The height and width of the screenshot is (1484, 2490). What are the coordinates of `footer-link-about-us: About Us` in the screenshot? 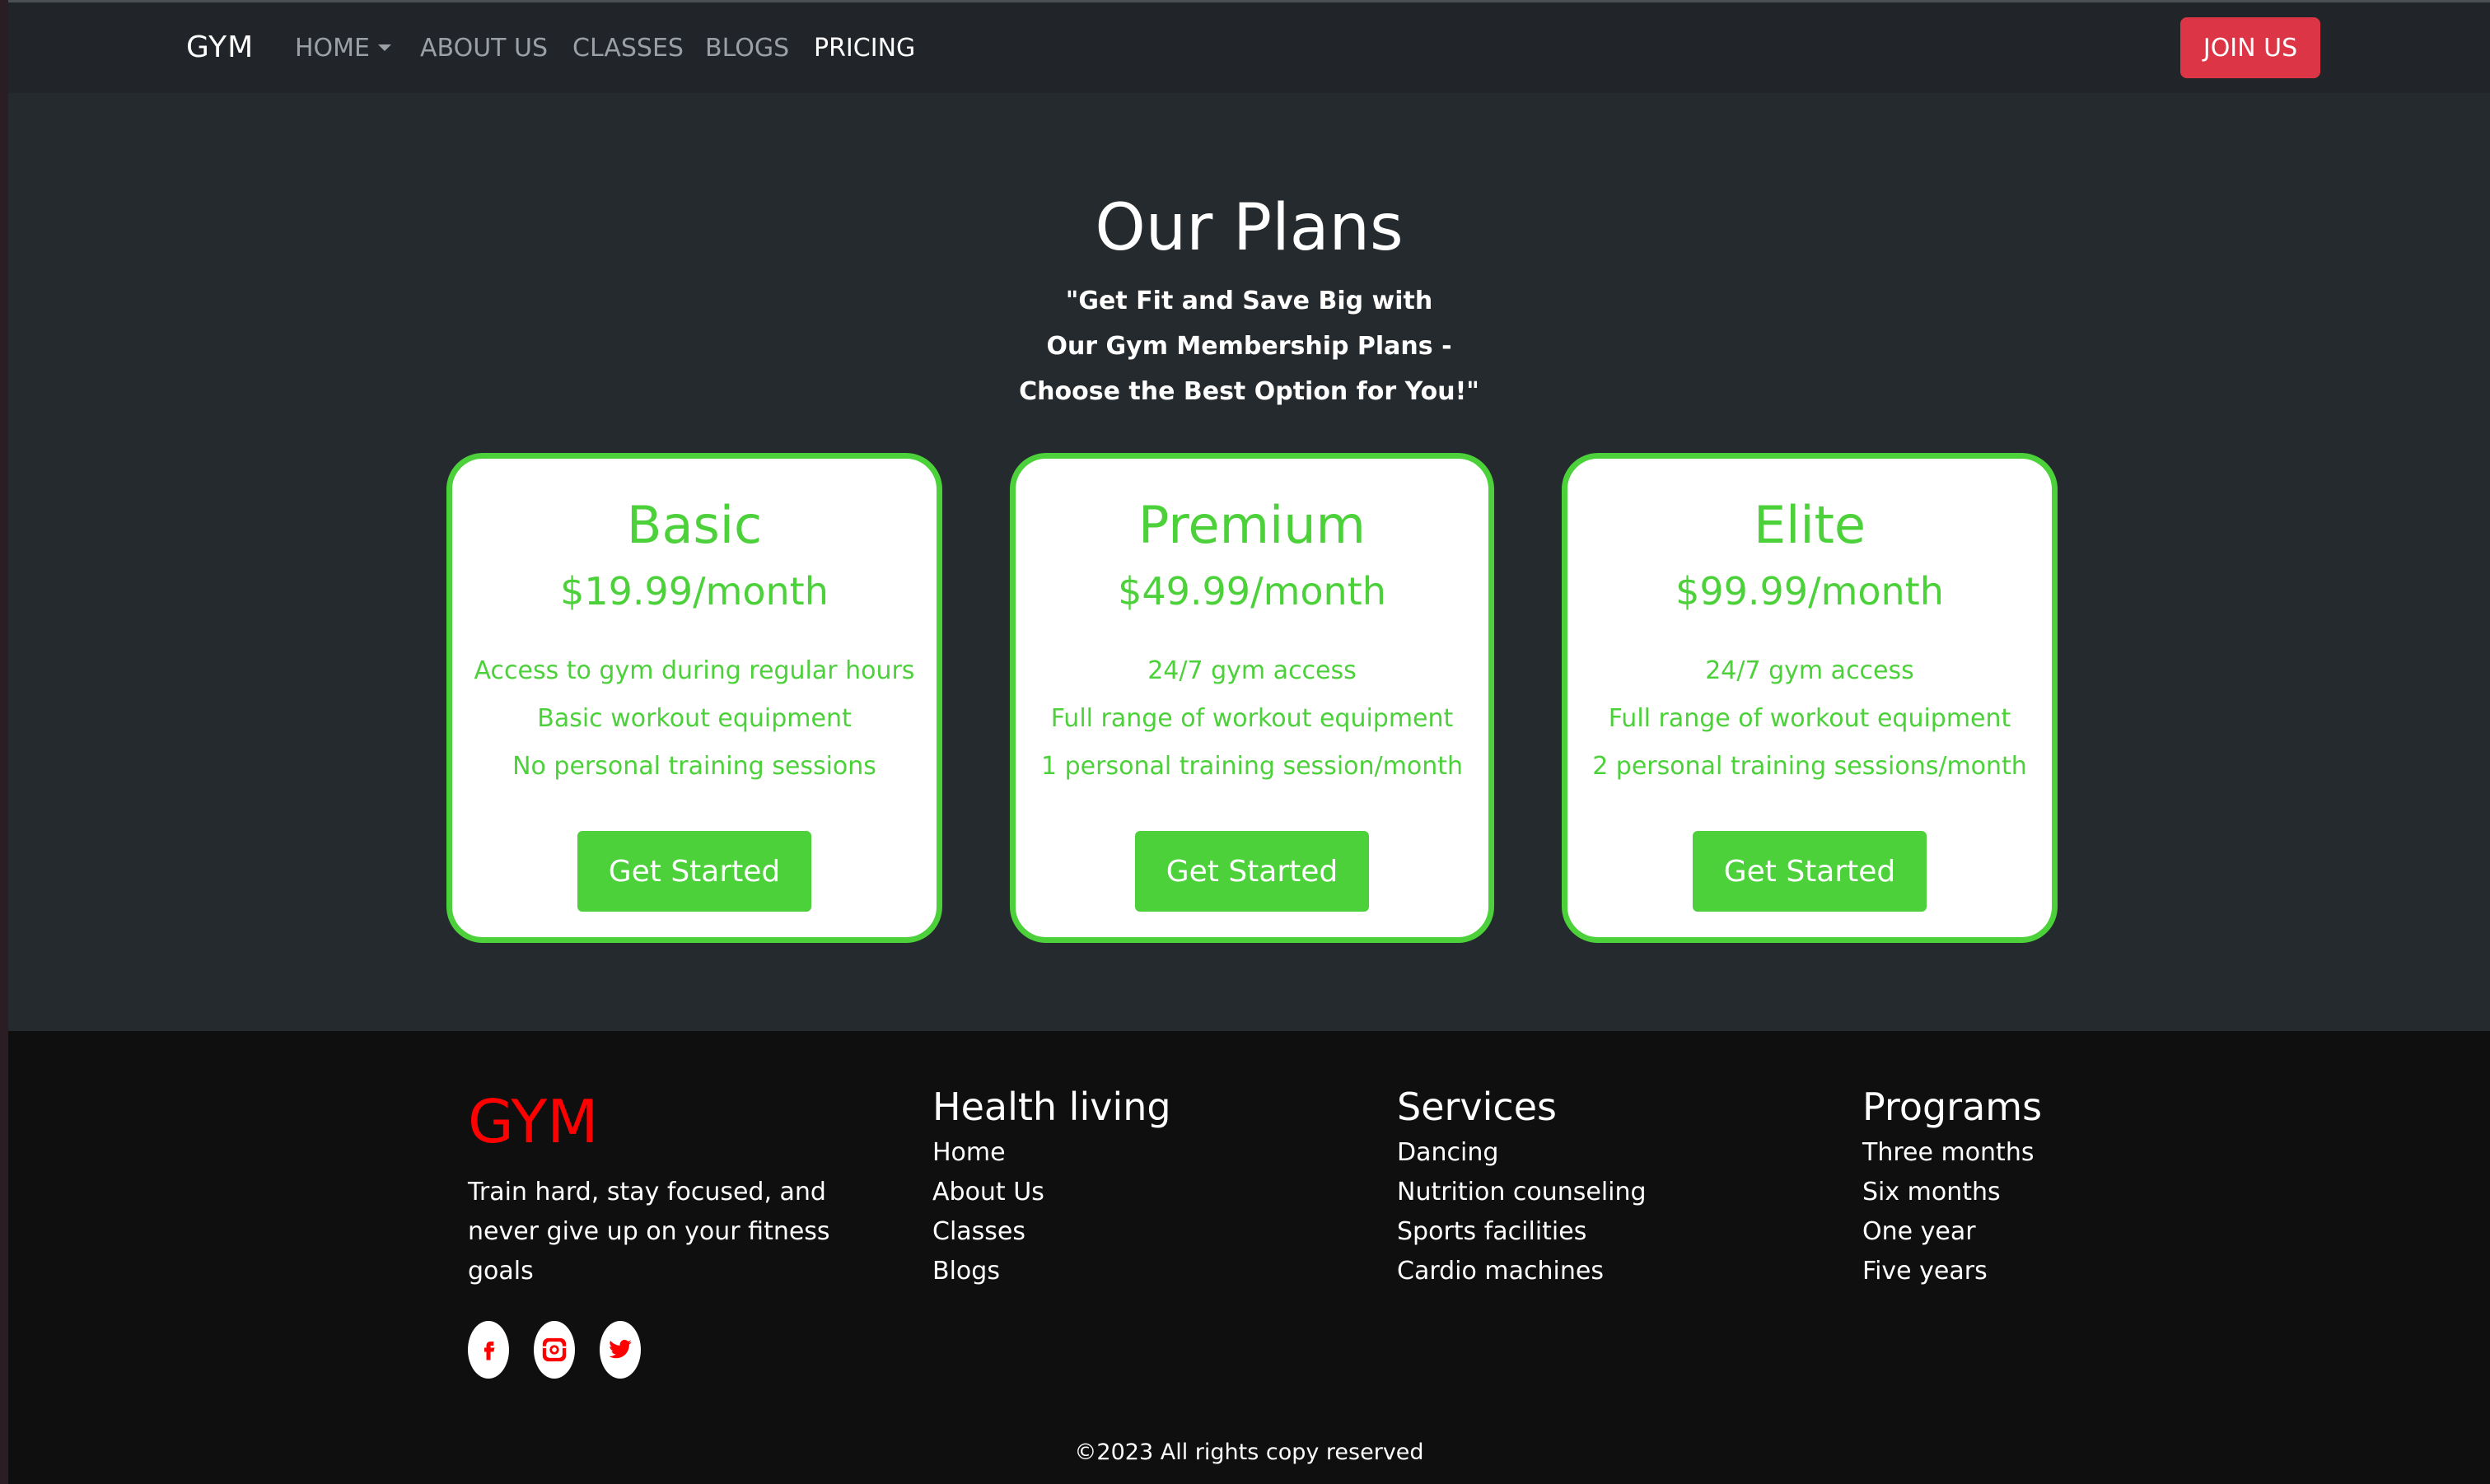 It's located at (1051, 1192).